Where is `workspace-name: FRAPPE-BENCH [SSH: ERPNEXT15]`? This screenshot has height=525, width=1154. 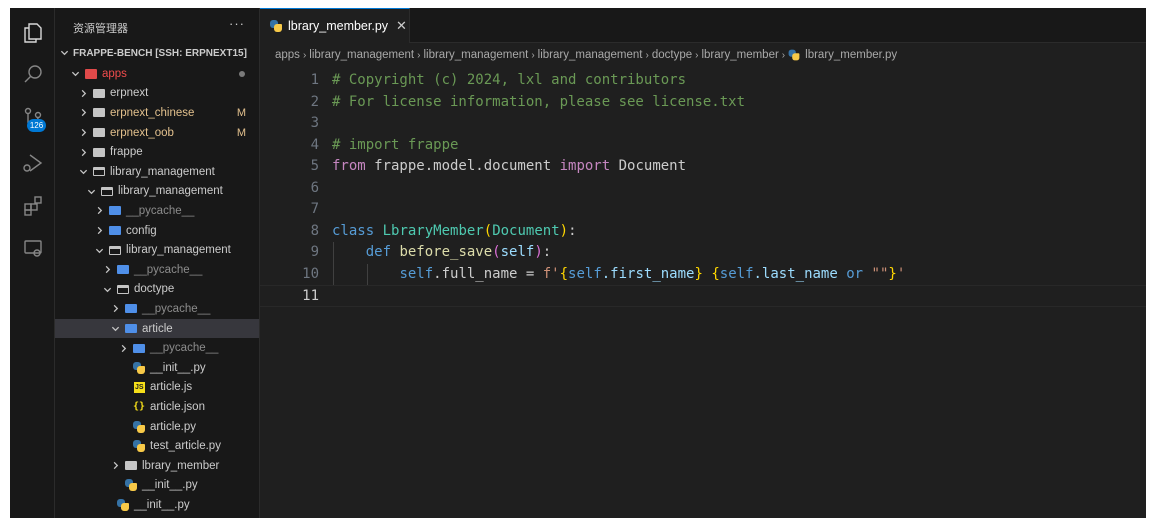 workspace-name: FRAPPE-BENCH [SSH: ERPNEXT15] is located at coordinates (160, 53).